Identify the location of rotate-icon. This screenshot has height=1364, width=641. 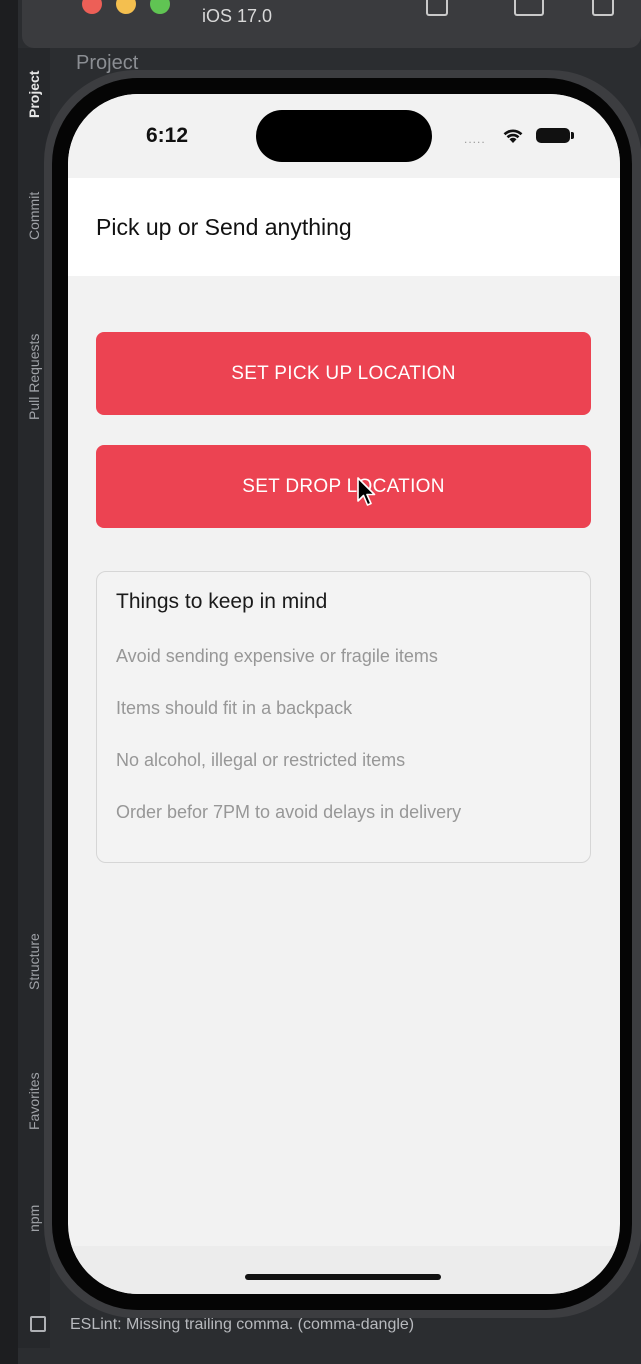
(603, 8).